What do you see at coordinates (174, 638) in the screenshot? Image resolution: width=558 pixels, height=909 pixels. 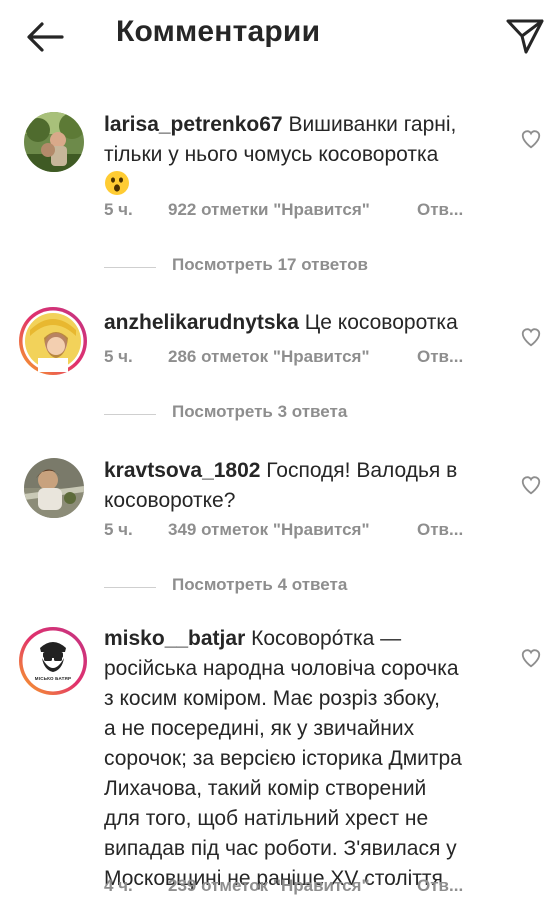 I see `comment-username: misko__batjar` at bounding box center [174, 638].